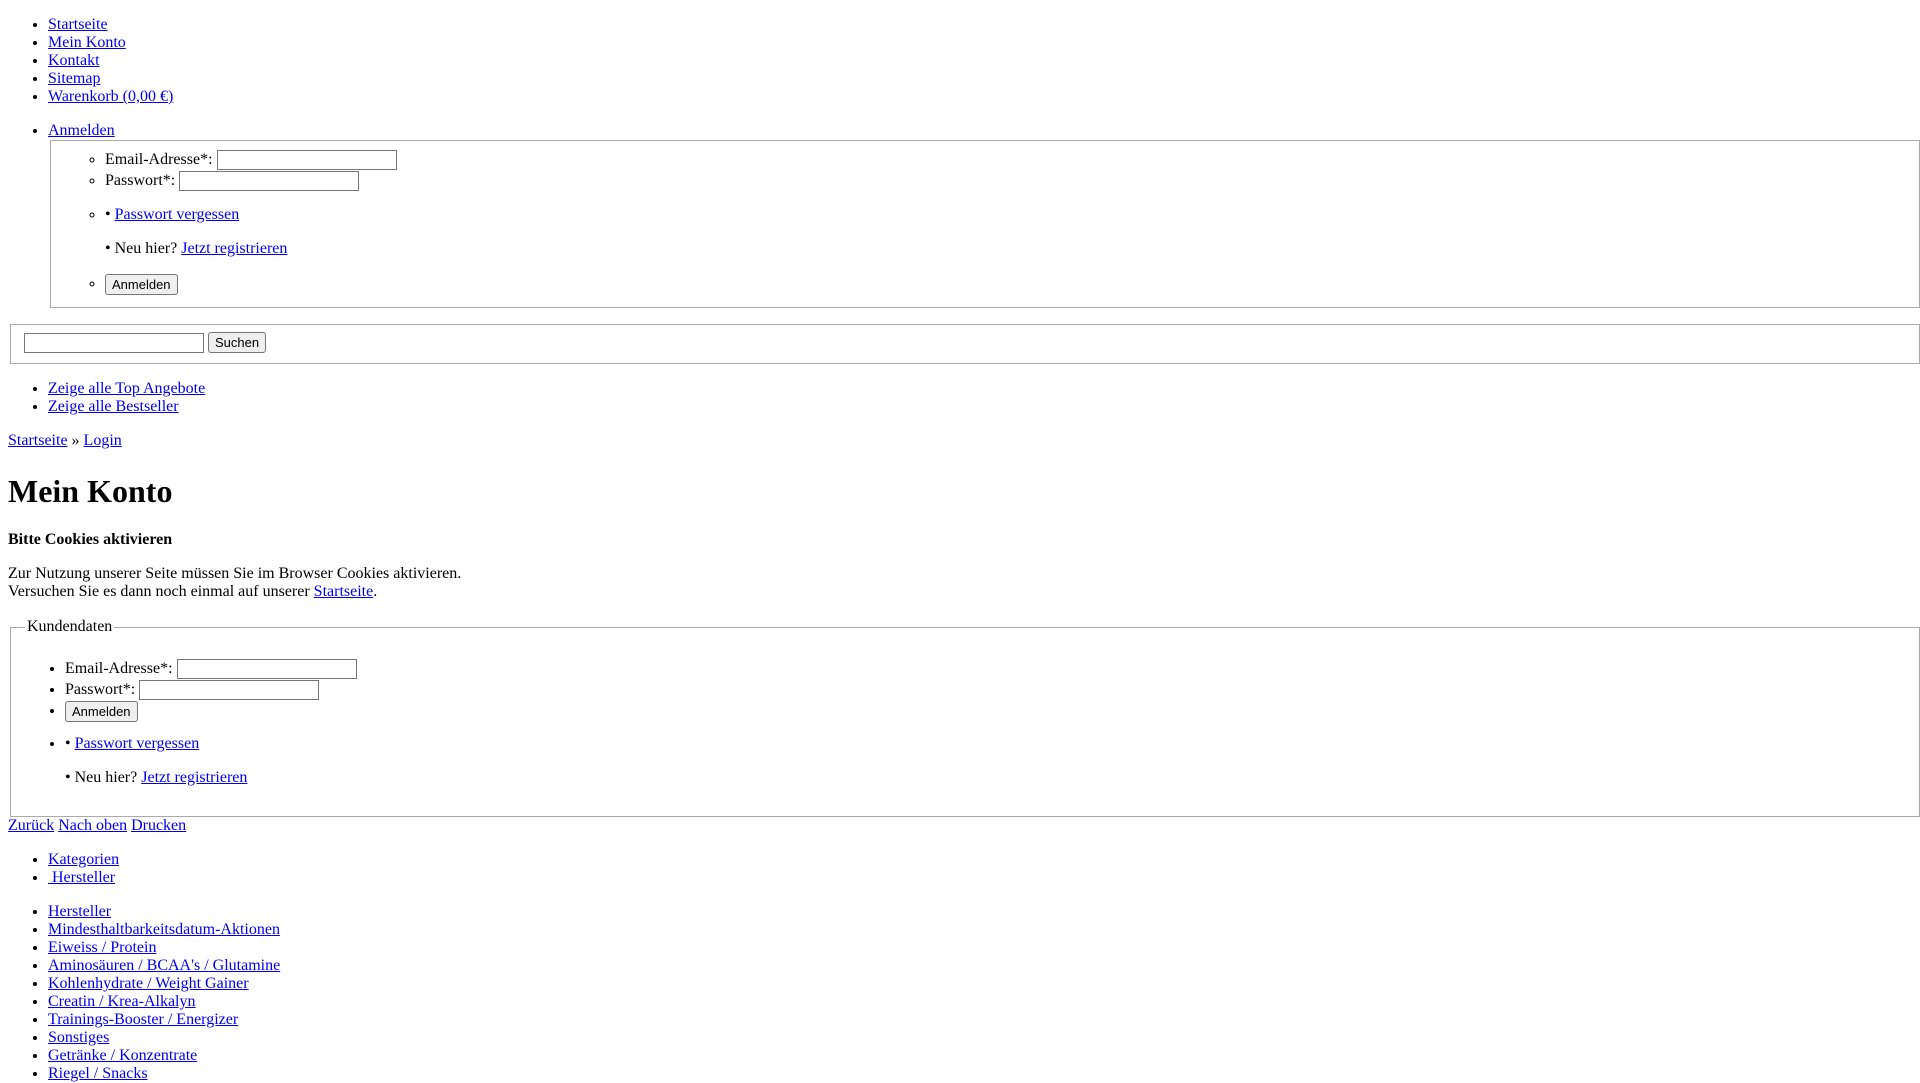 The width and height of the screenshot is (1920, 1083). I want to click on page-actions: Zurück Nach oben Drucken, so click(97, 826).